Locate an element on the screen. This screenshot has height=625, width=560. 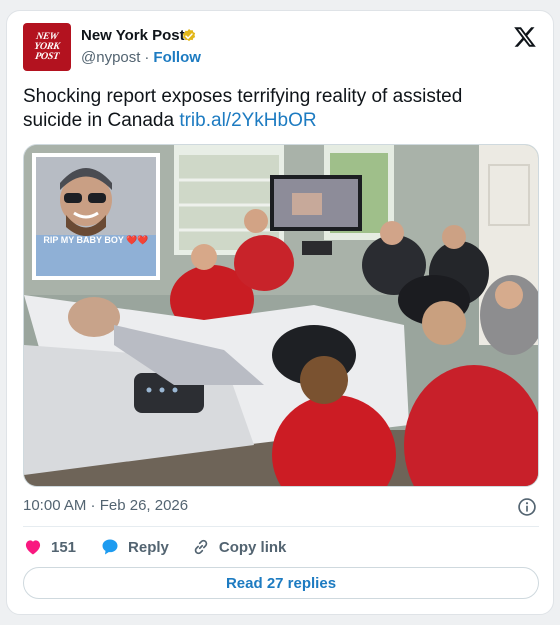
like-count: 151 is located at coordinates (64, 547).